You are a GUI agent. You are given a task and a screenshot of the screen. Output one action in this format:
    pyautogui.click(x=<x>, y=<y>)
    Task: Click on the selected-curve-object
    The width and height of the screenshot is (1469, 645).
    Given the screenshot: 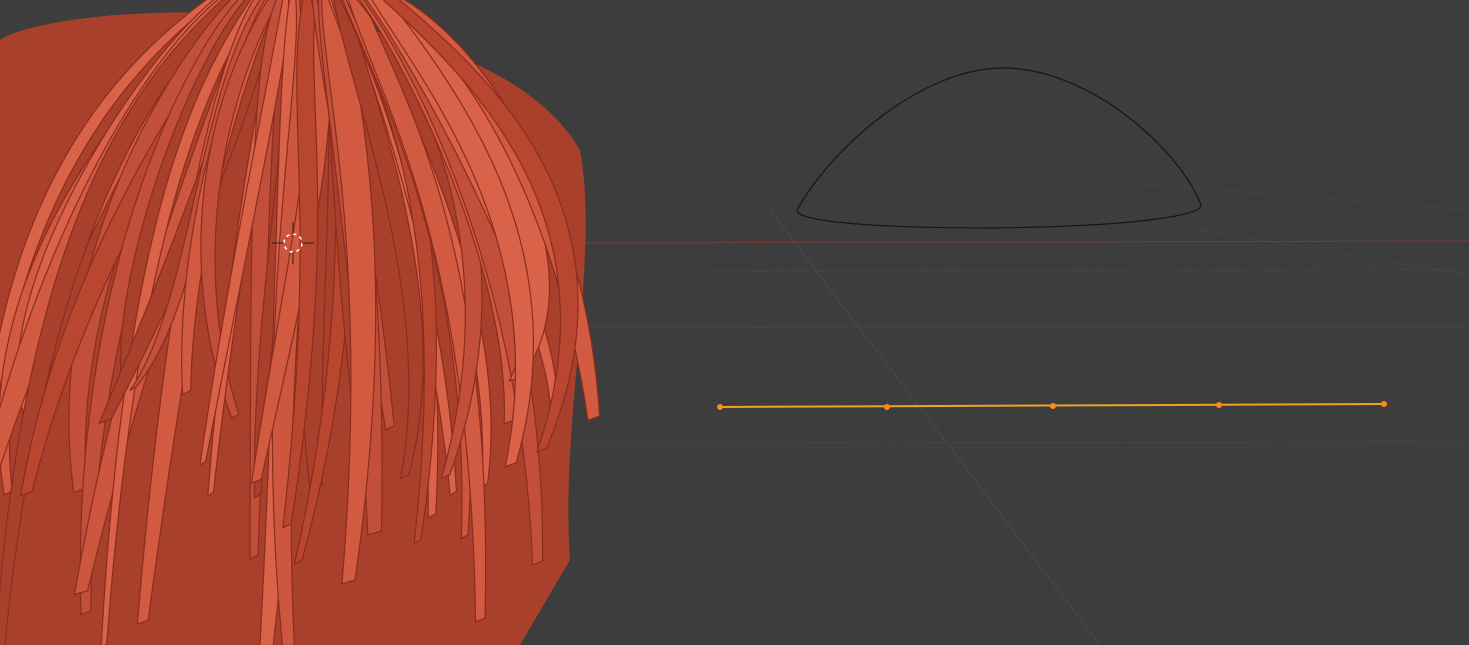 What is the action you would take?
    pyautogui.click(x=1052, y=405)
    